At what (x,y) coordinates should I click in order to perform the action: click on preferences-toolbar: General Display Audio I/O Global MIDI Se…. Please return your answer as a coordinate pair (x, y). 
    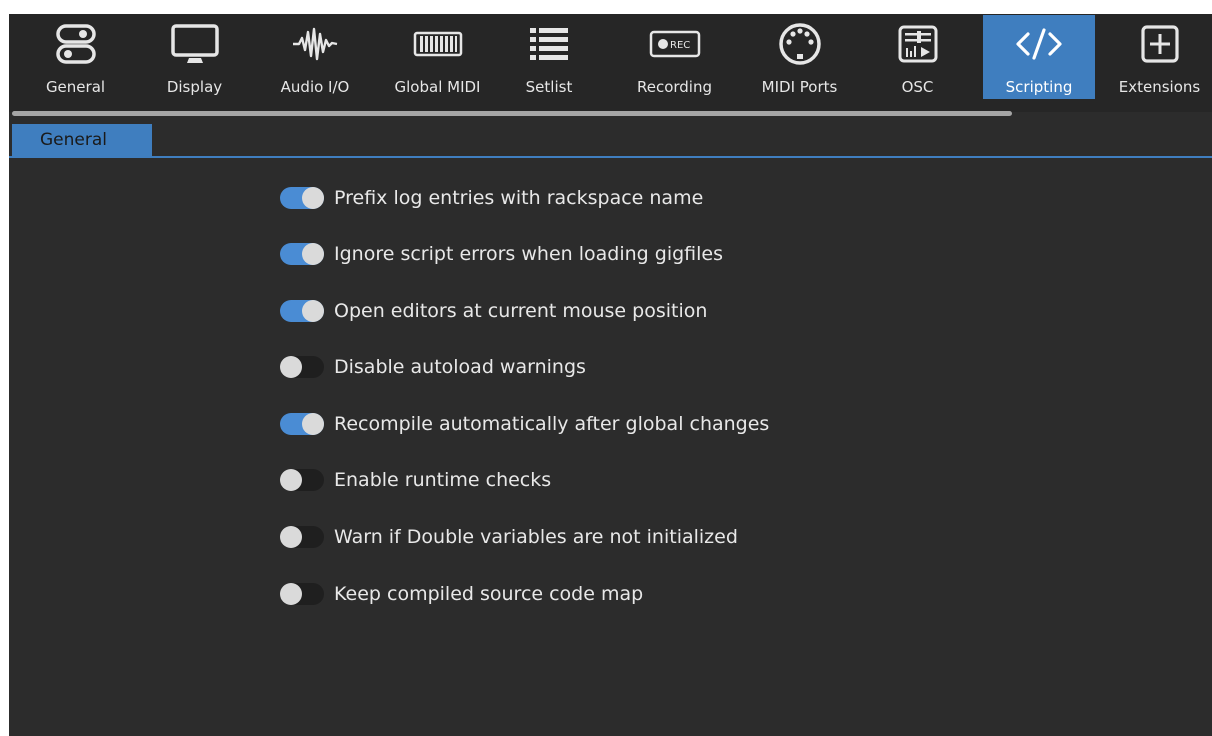
    Looking at the image, I should click on (610, 63).